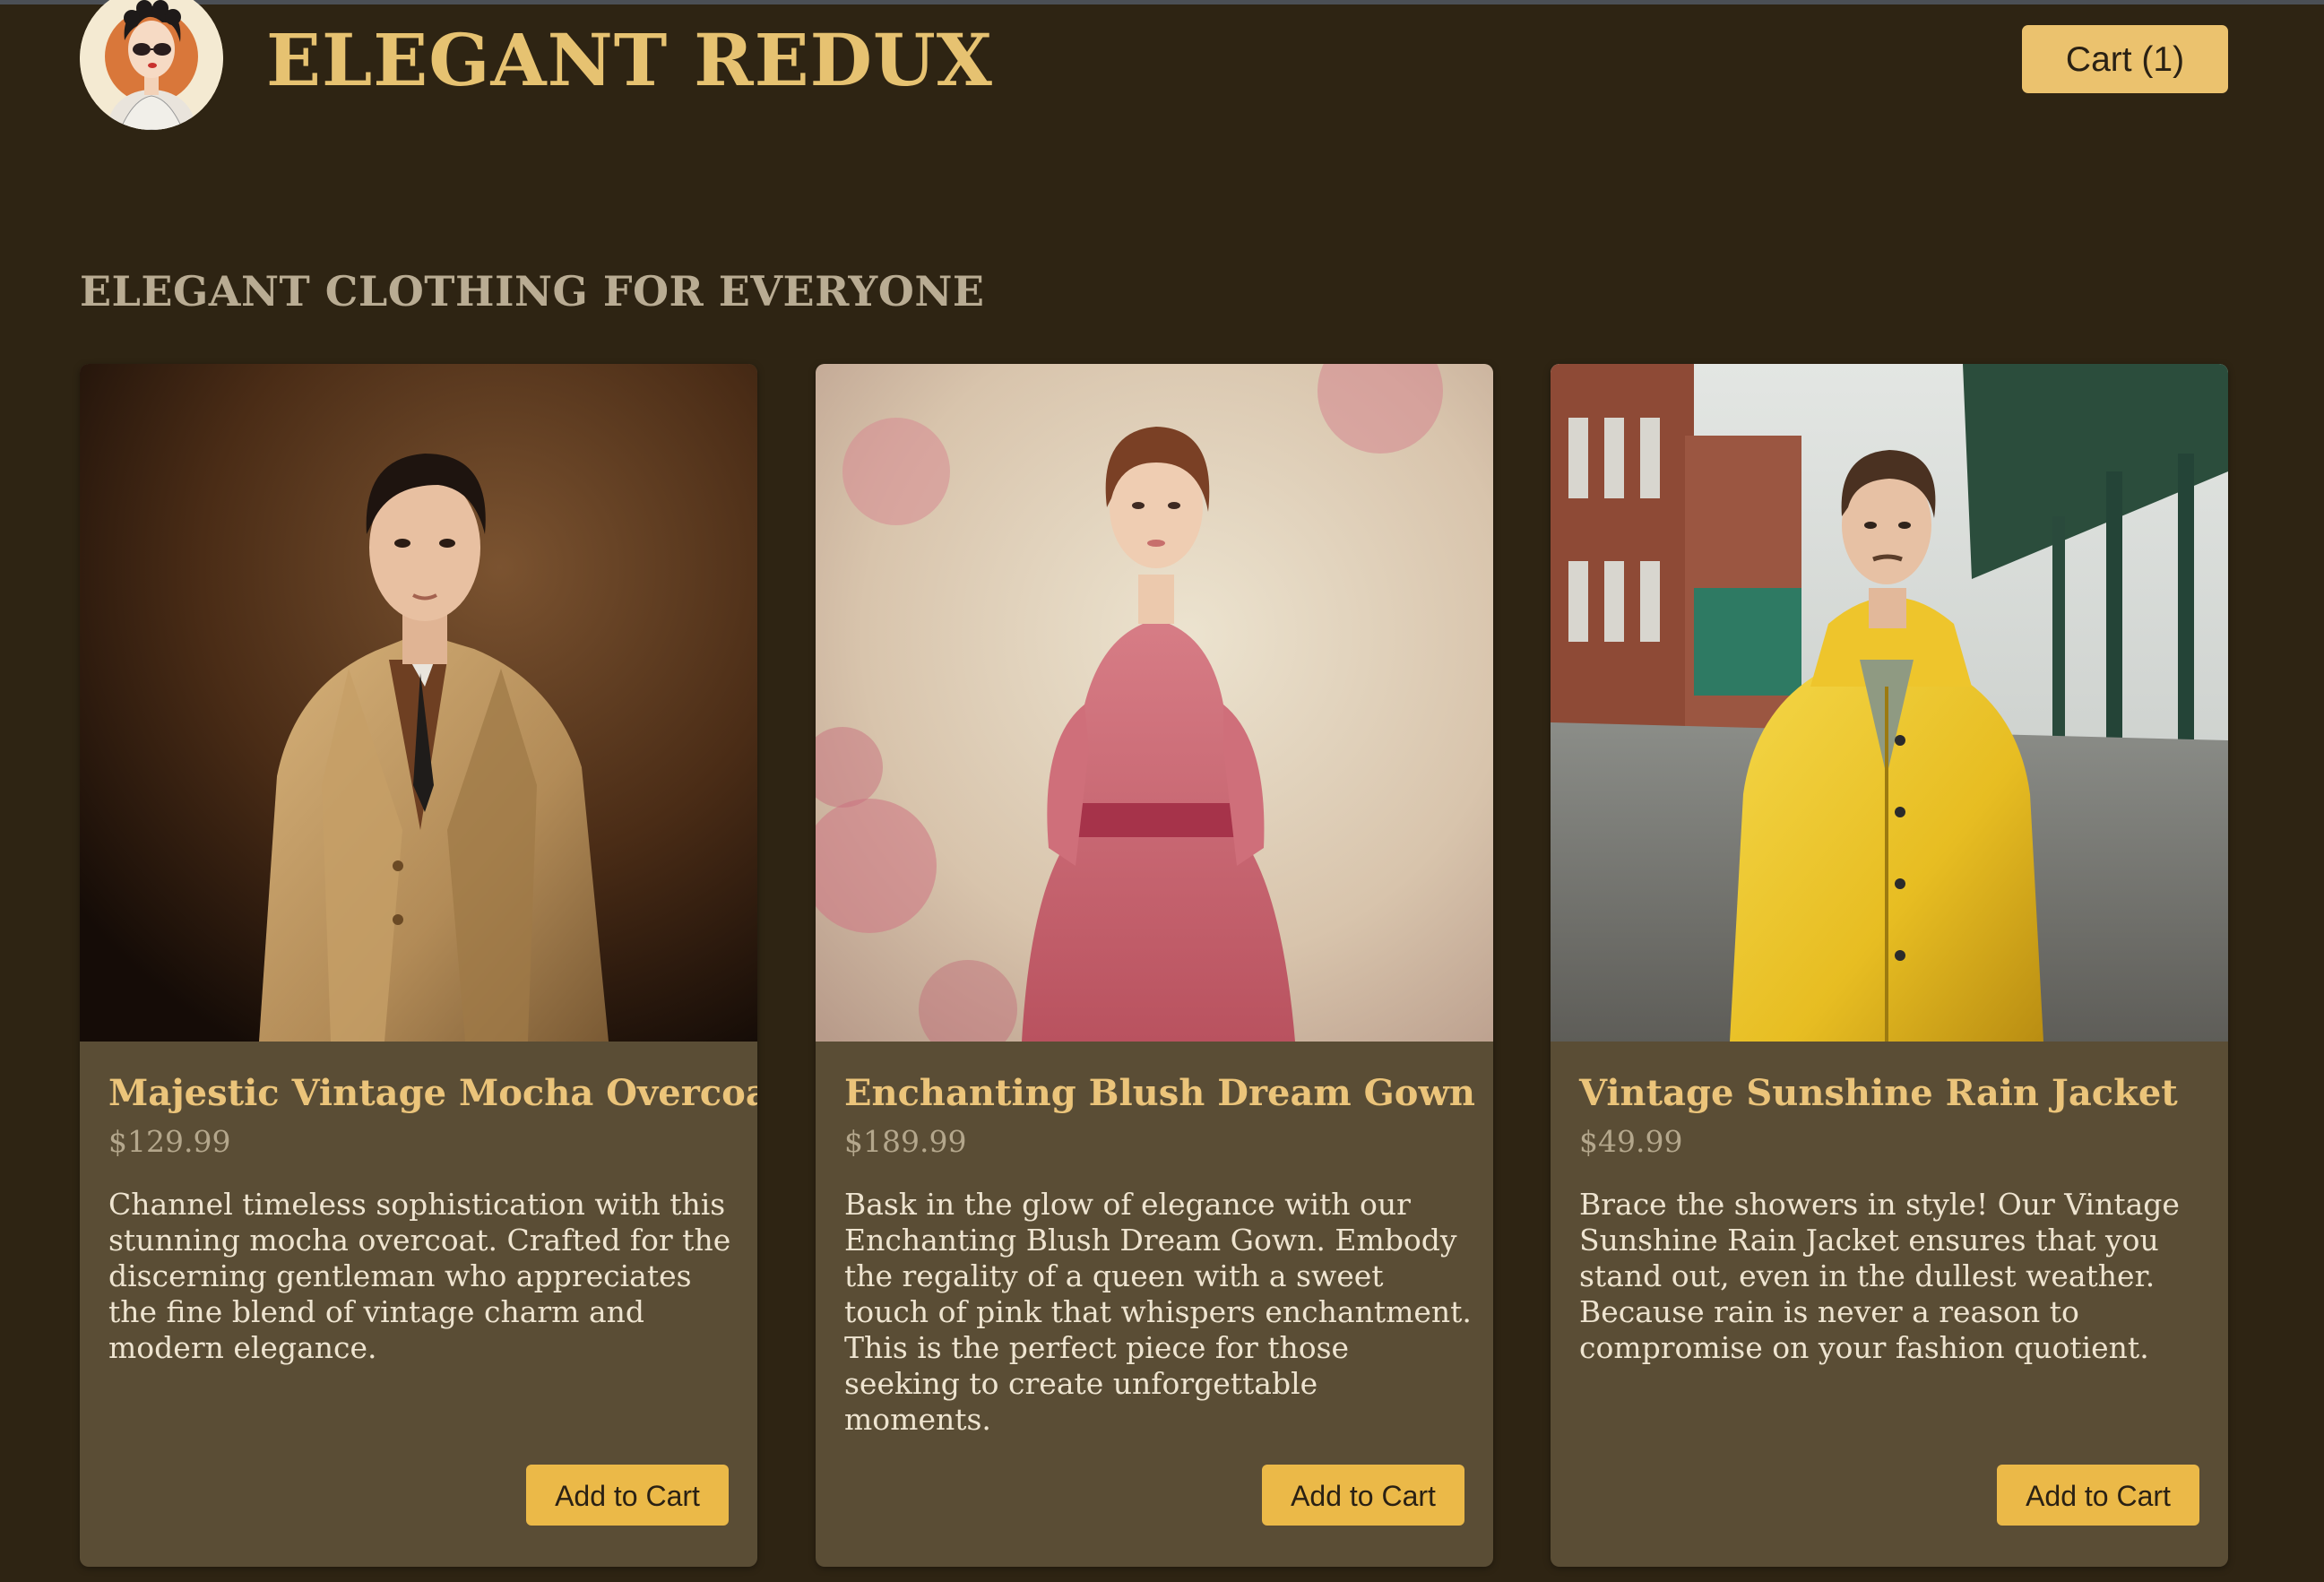 This screenshot has width=2324, height=1582. I want to click on browser-top-edge, so click(1162, 2).